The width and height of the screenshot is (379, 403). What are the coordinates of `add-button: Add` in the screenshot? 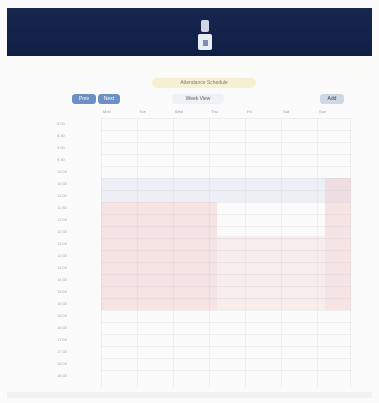 It's located at (332, 99).